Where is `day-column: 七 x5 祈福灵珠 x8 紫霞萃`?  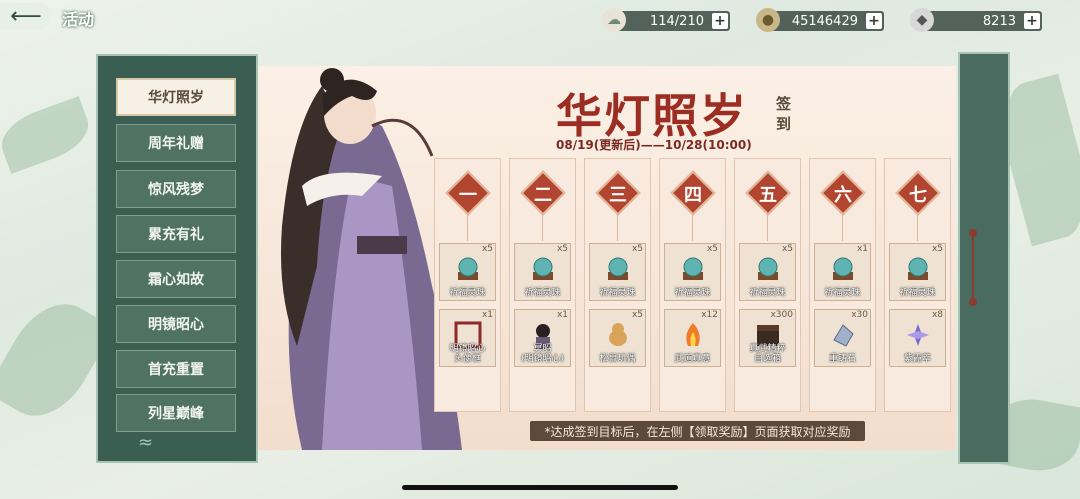 day-column: 七 x5 祈福灵珠 x8 紫霞萃 is located at coordinates (917, 285).